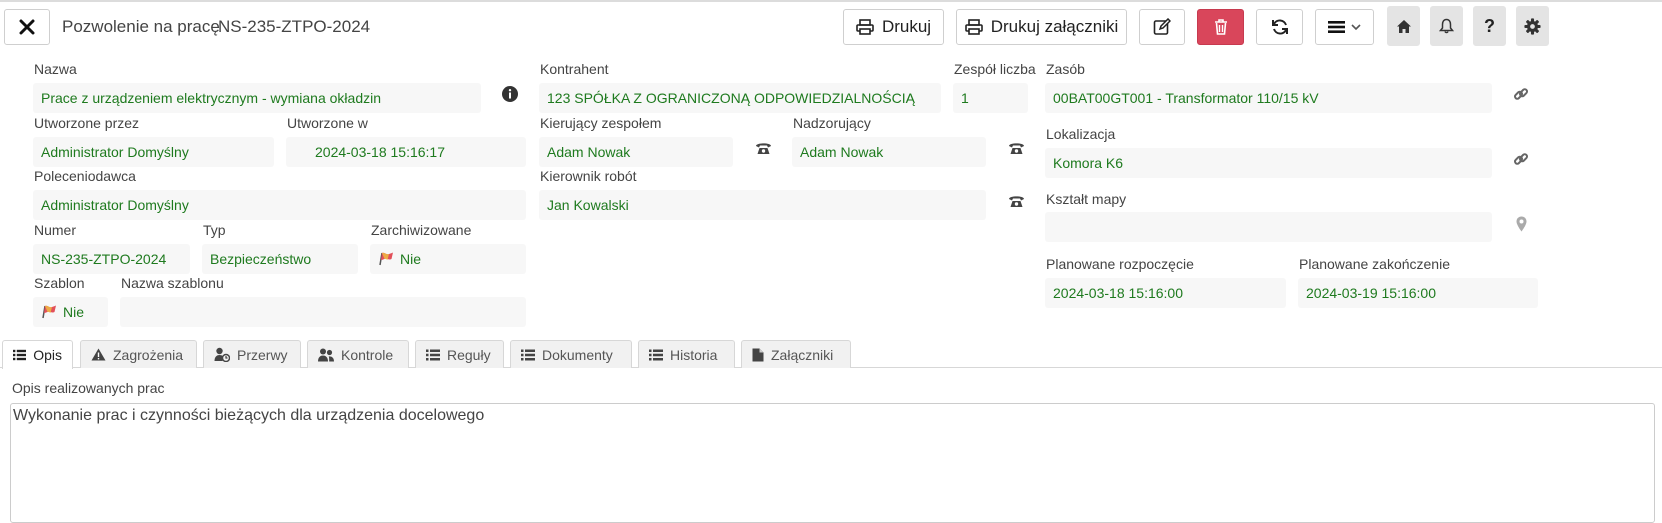 Image resolution: width=1662 pixels, height=523 pixels. I want to click on lokalizacja-label: Lokalizacja, so click(1081, 134).